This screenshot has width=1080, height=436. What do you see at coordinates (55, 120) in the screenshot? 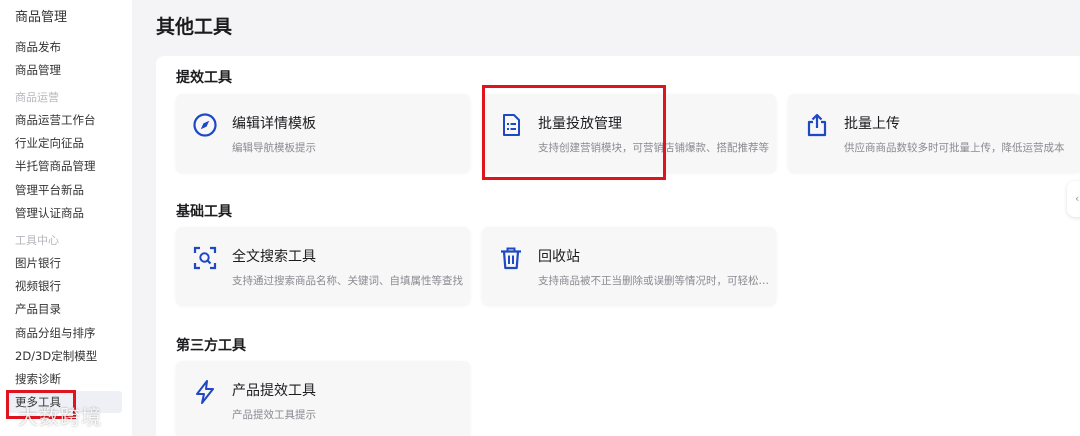
I see `sidebar-item-ops-workbench: 商品运营工作台` at bounding box center [55, 120].